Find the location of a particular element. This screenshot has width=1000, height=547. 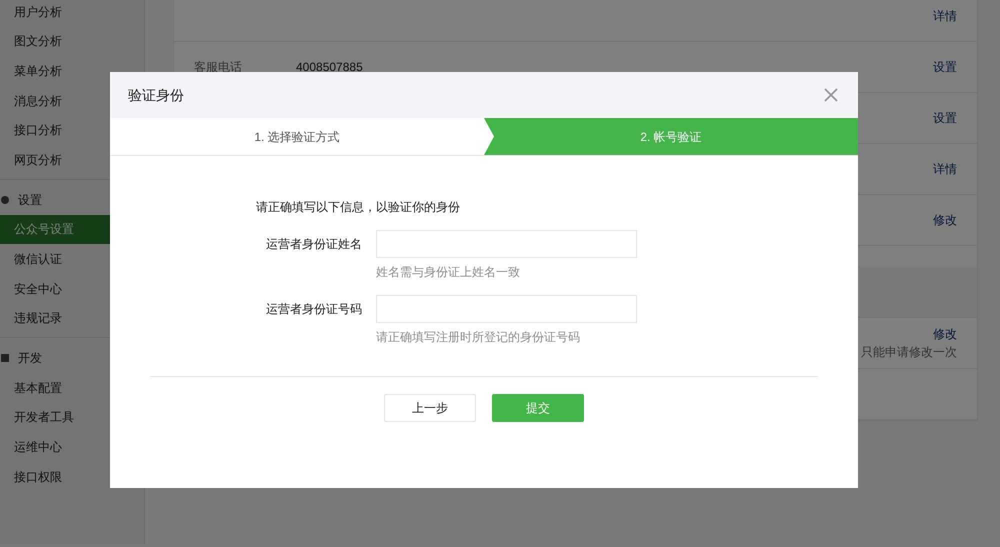

sidebar-item: 图文分析 is located at coordinates (72, 41).